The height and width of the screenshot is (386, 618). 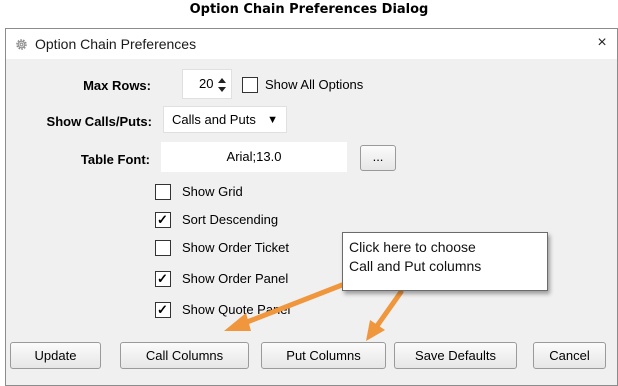 What do you see at coordinates (569, 355) in the screenshot?
I see `cancel-button: Cancel` at bounding box center [569, 355].